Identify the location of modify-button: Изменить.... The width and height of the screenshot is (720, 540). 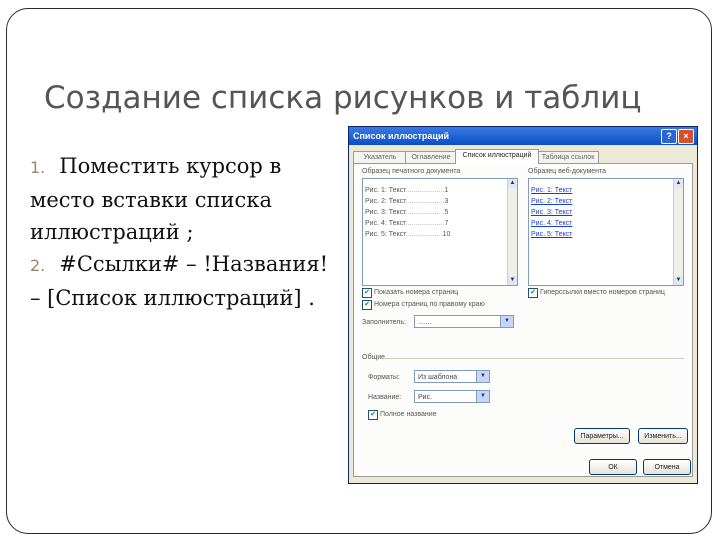
(663, 436).